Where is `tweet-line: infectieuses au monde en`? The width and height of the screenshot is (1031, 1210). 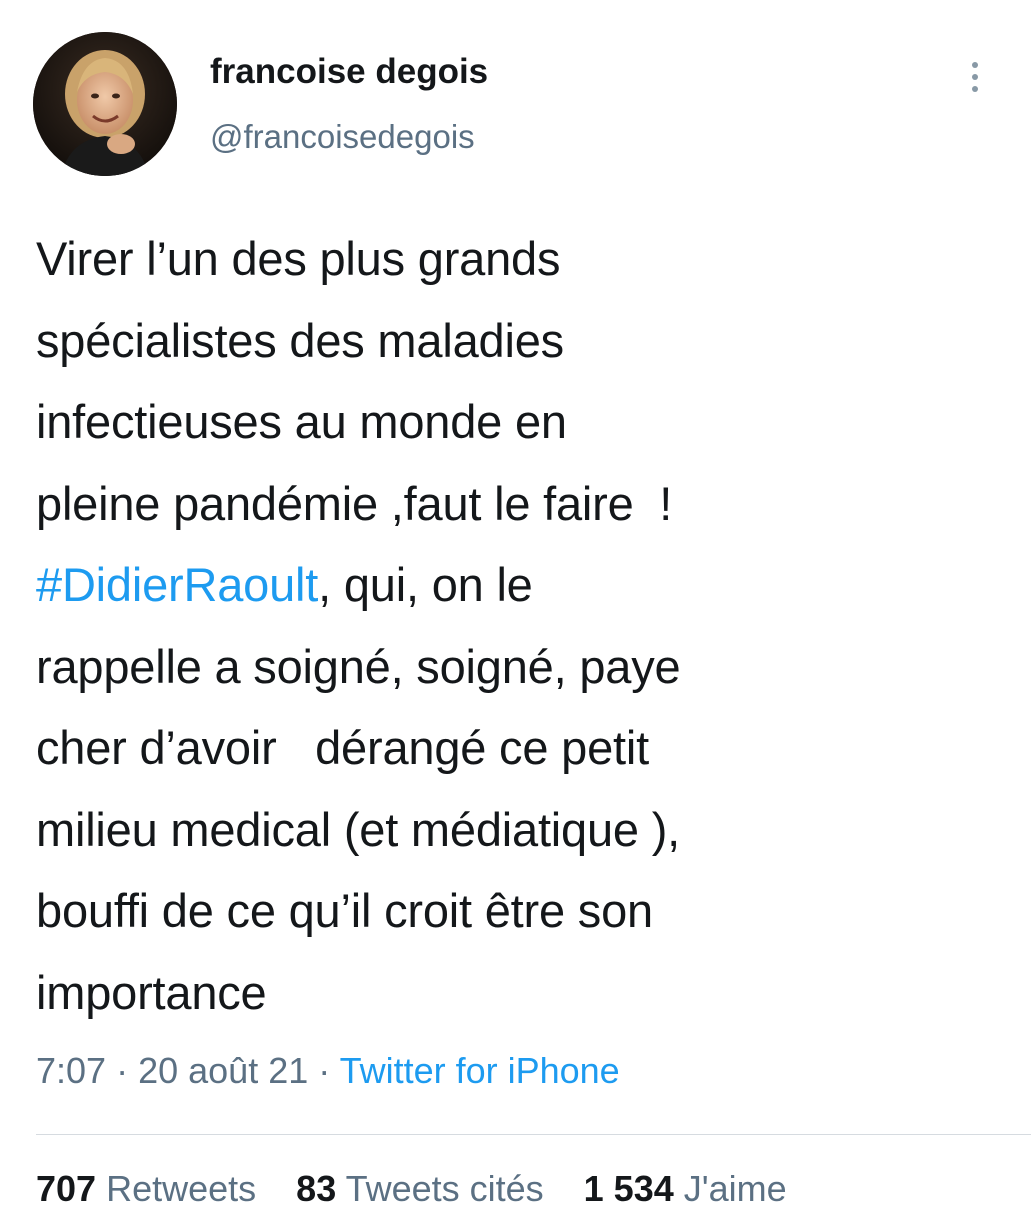 tweet-line: infectieuses au monde en is located at coordinates (301, 421).